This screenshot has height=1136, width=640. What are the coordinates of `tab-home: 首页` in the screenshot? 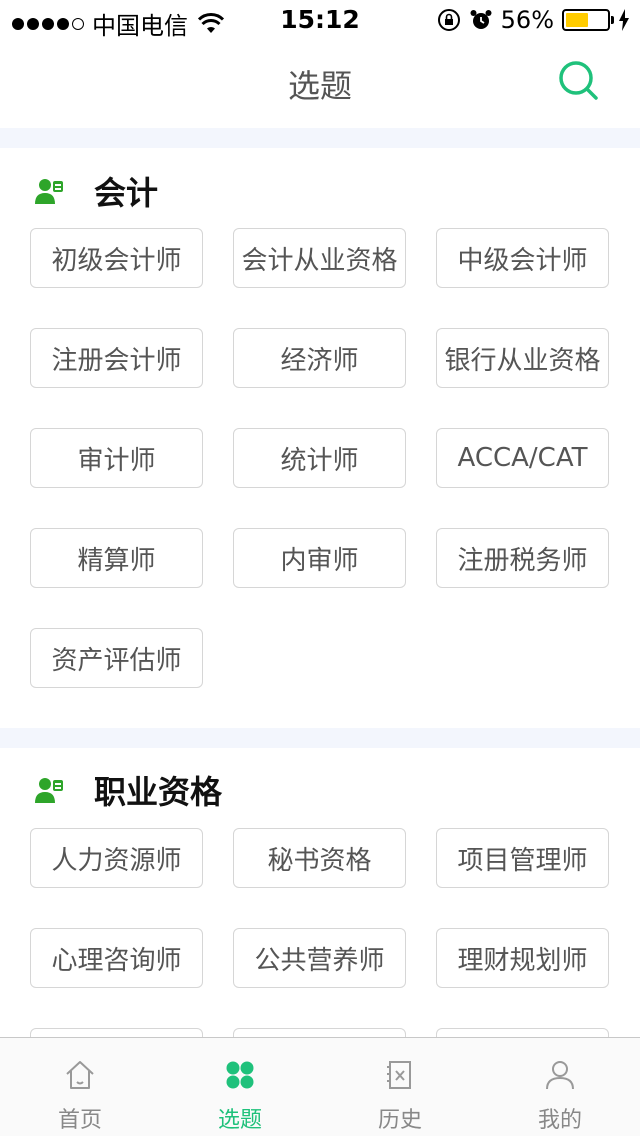 It's located at (80, 1087).